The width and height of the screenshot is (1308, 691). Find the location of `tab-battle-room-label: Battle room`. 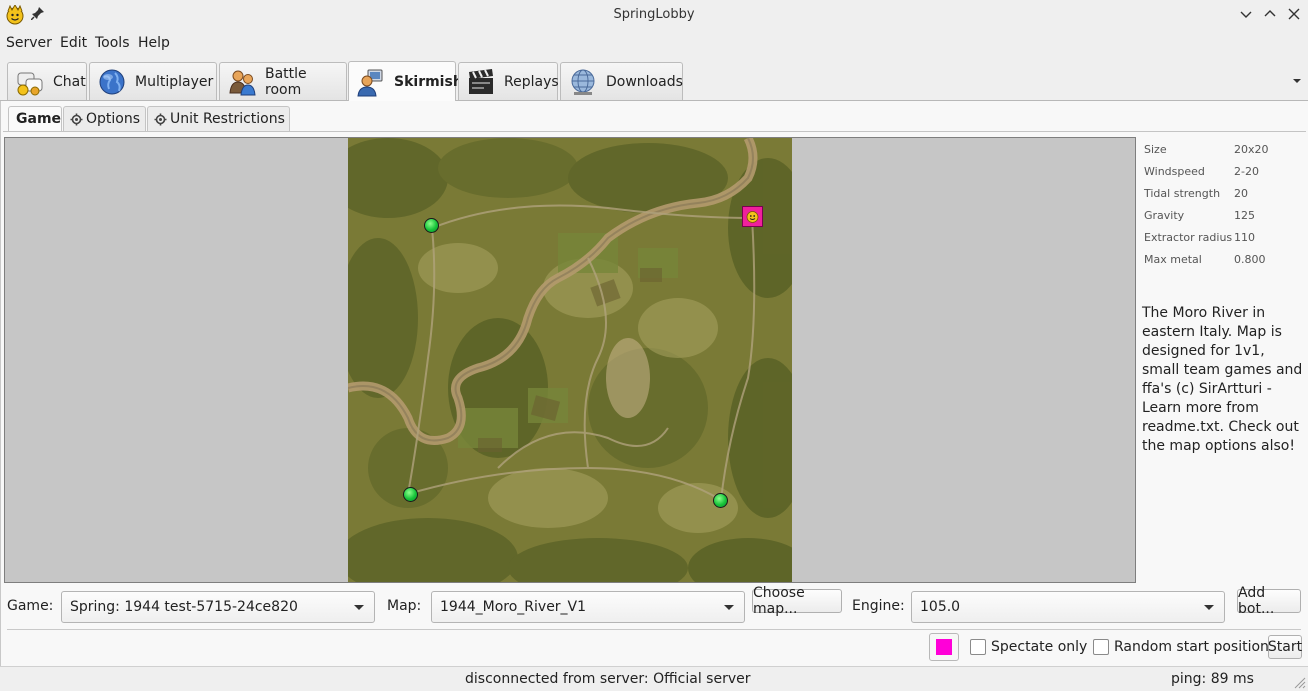

tab-battle-room-label: Battle room is located at coordinates (286, 81).